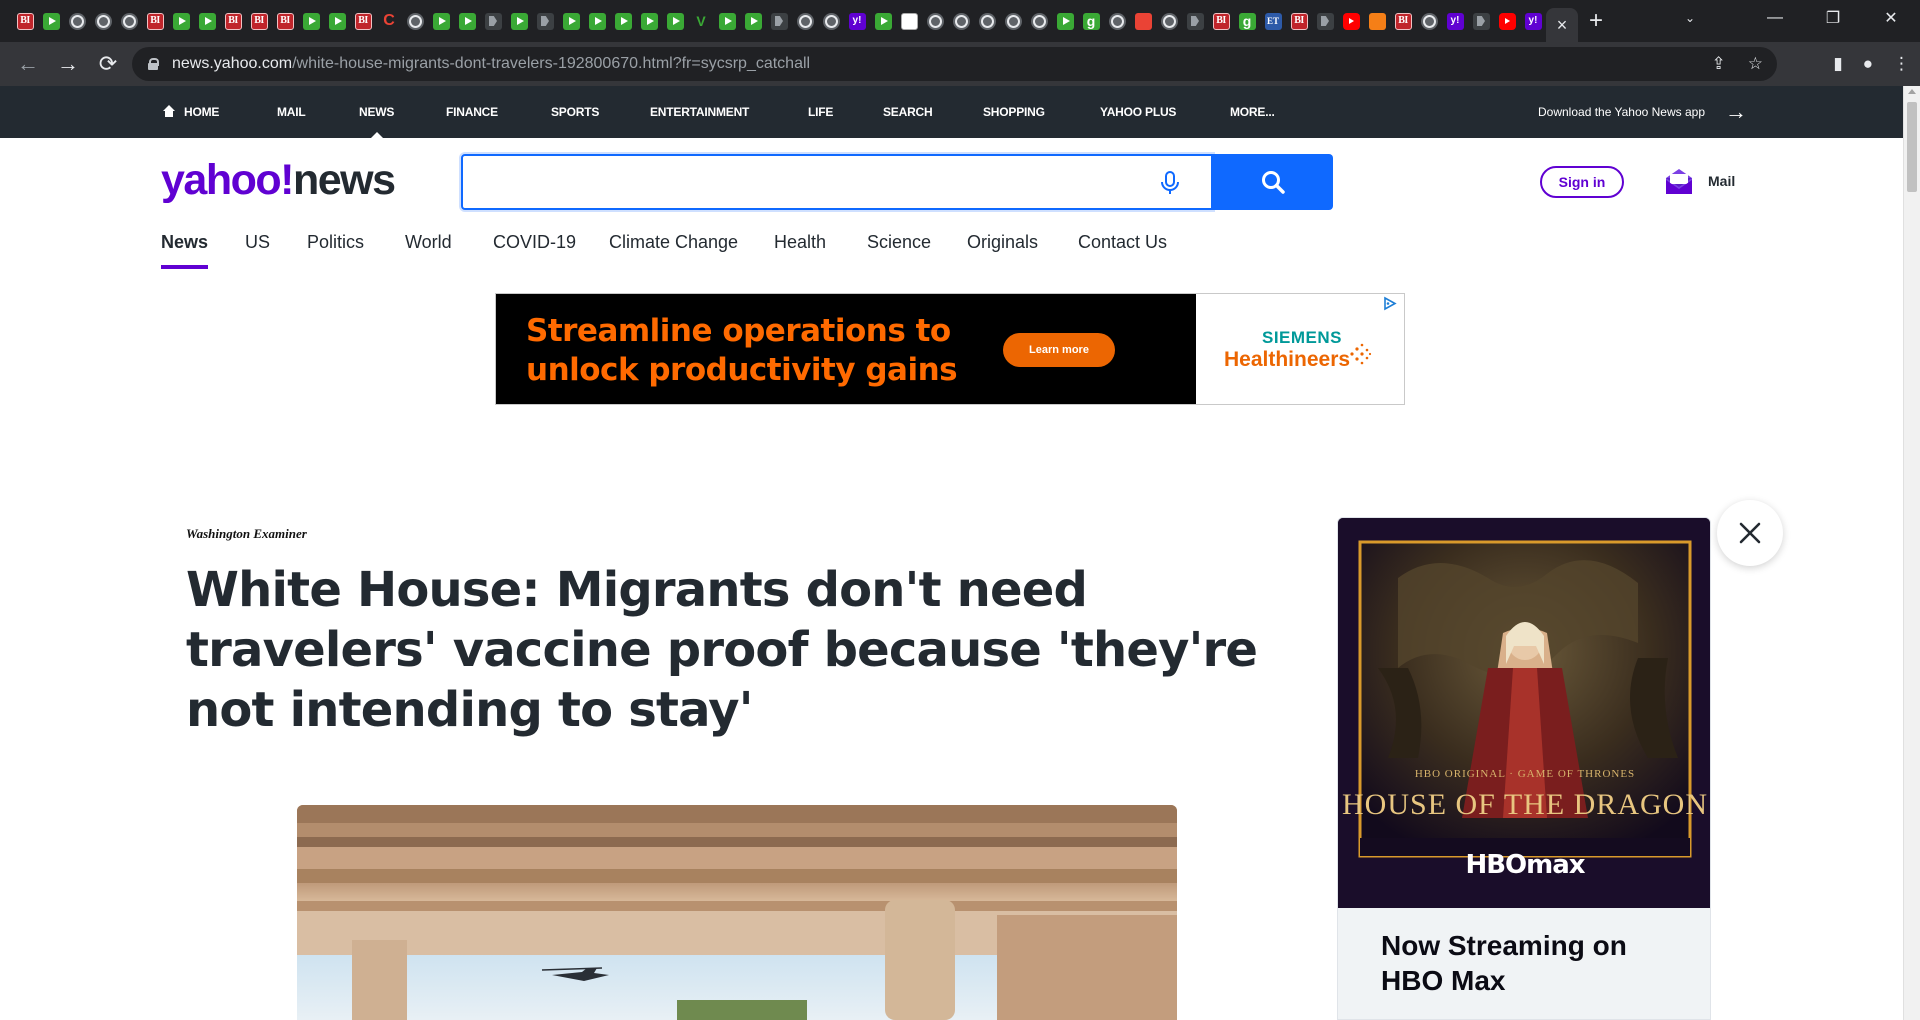 The height and width of the screenshot is (1020, 1920). What do you see at coordinates (335, 252) in the screenshot?
I see `section-politics: Politics` at bounding box center [335, 252].